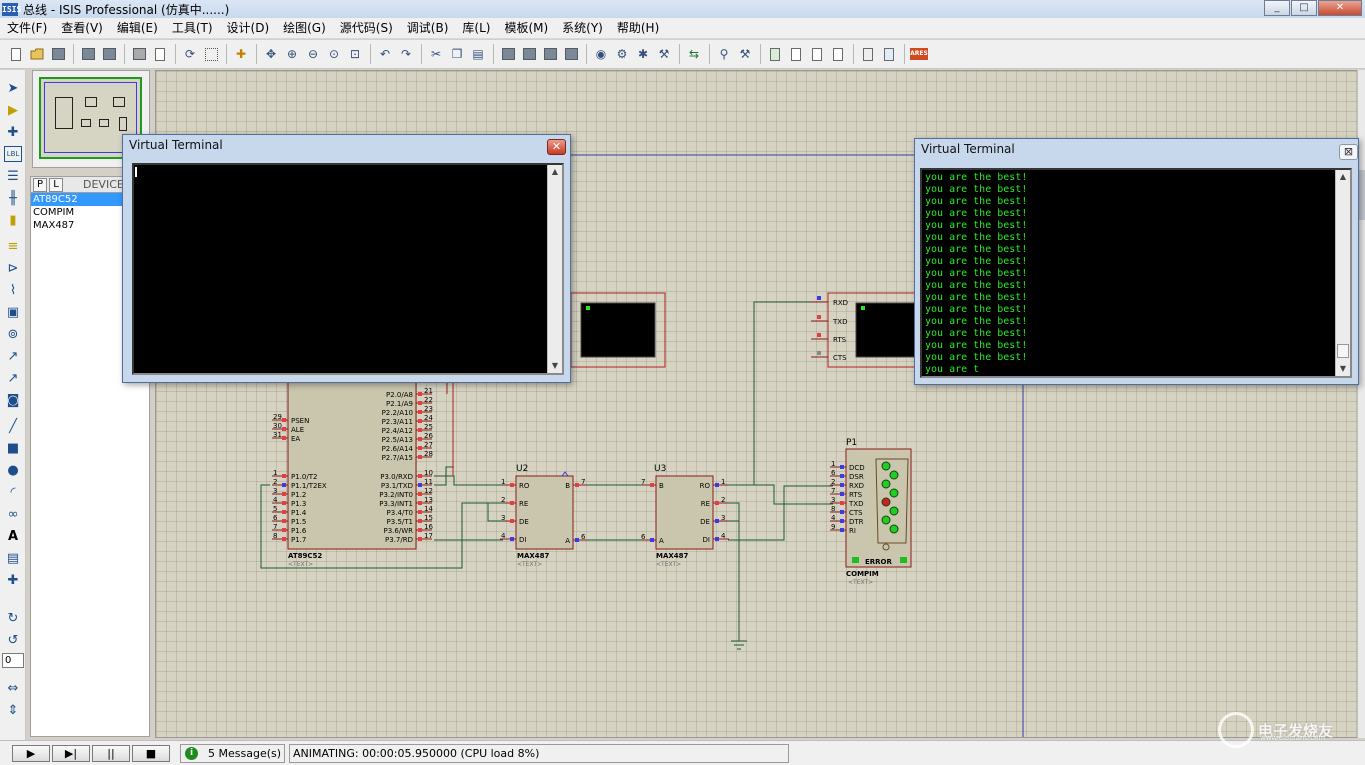  I want to click on block-rotate-icon, so click(550, 54).